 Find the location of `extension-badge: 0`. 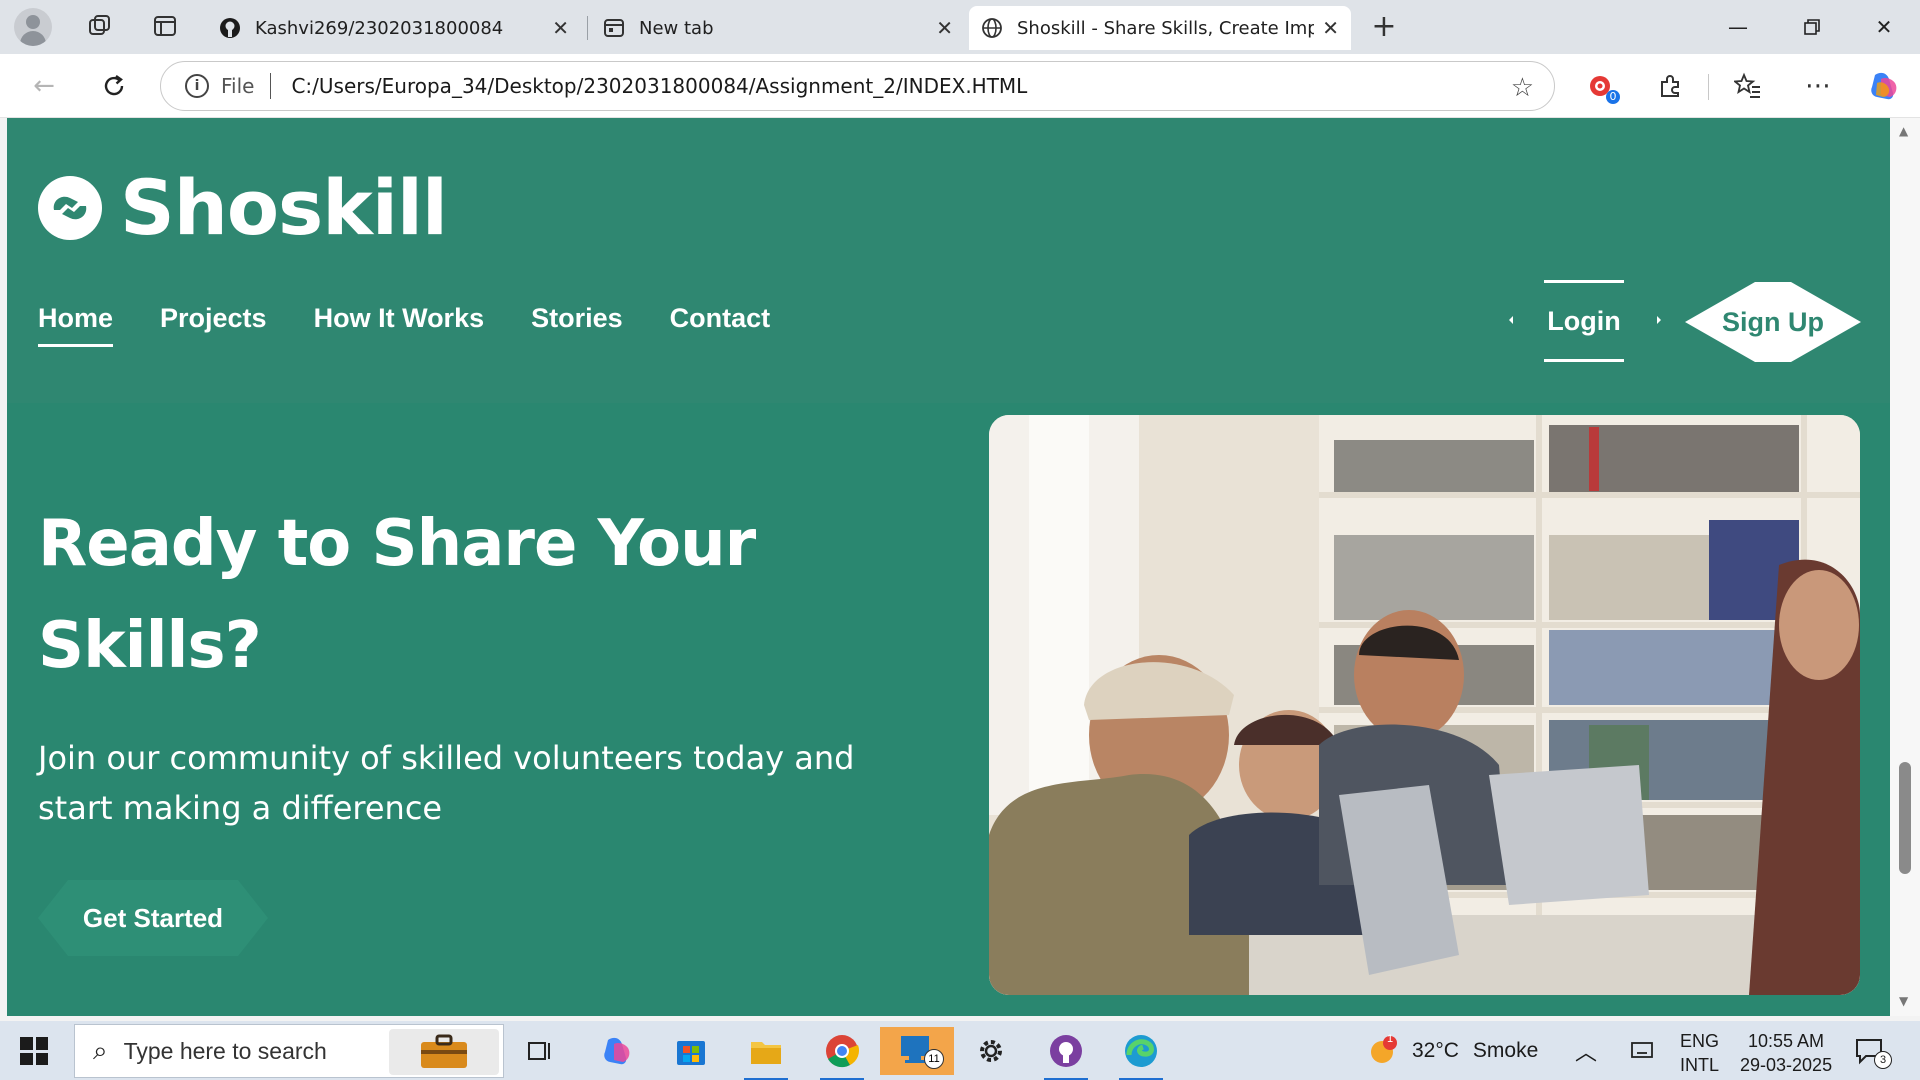

extension-badge: 0 is located at coordinates (1613, 97).